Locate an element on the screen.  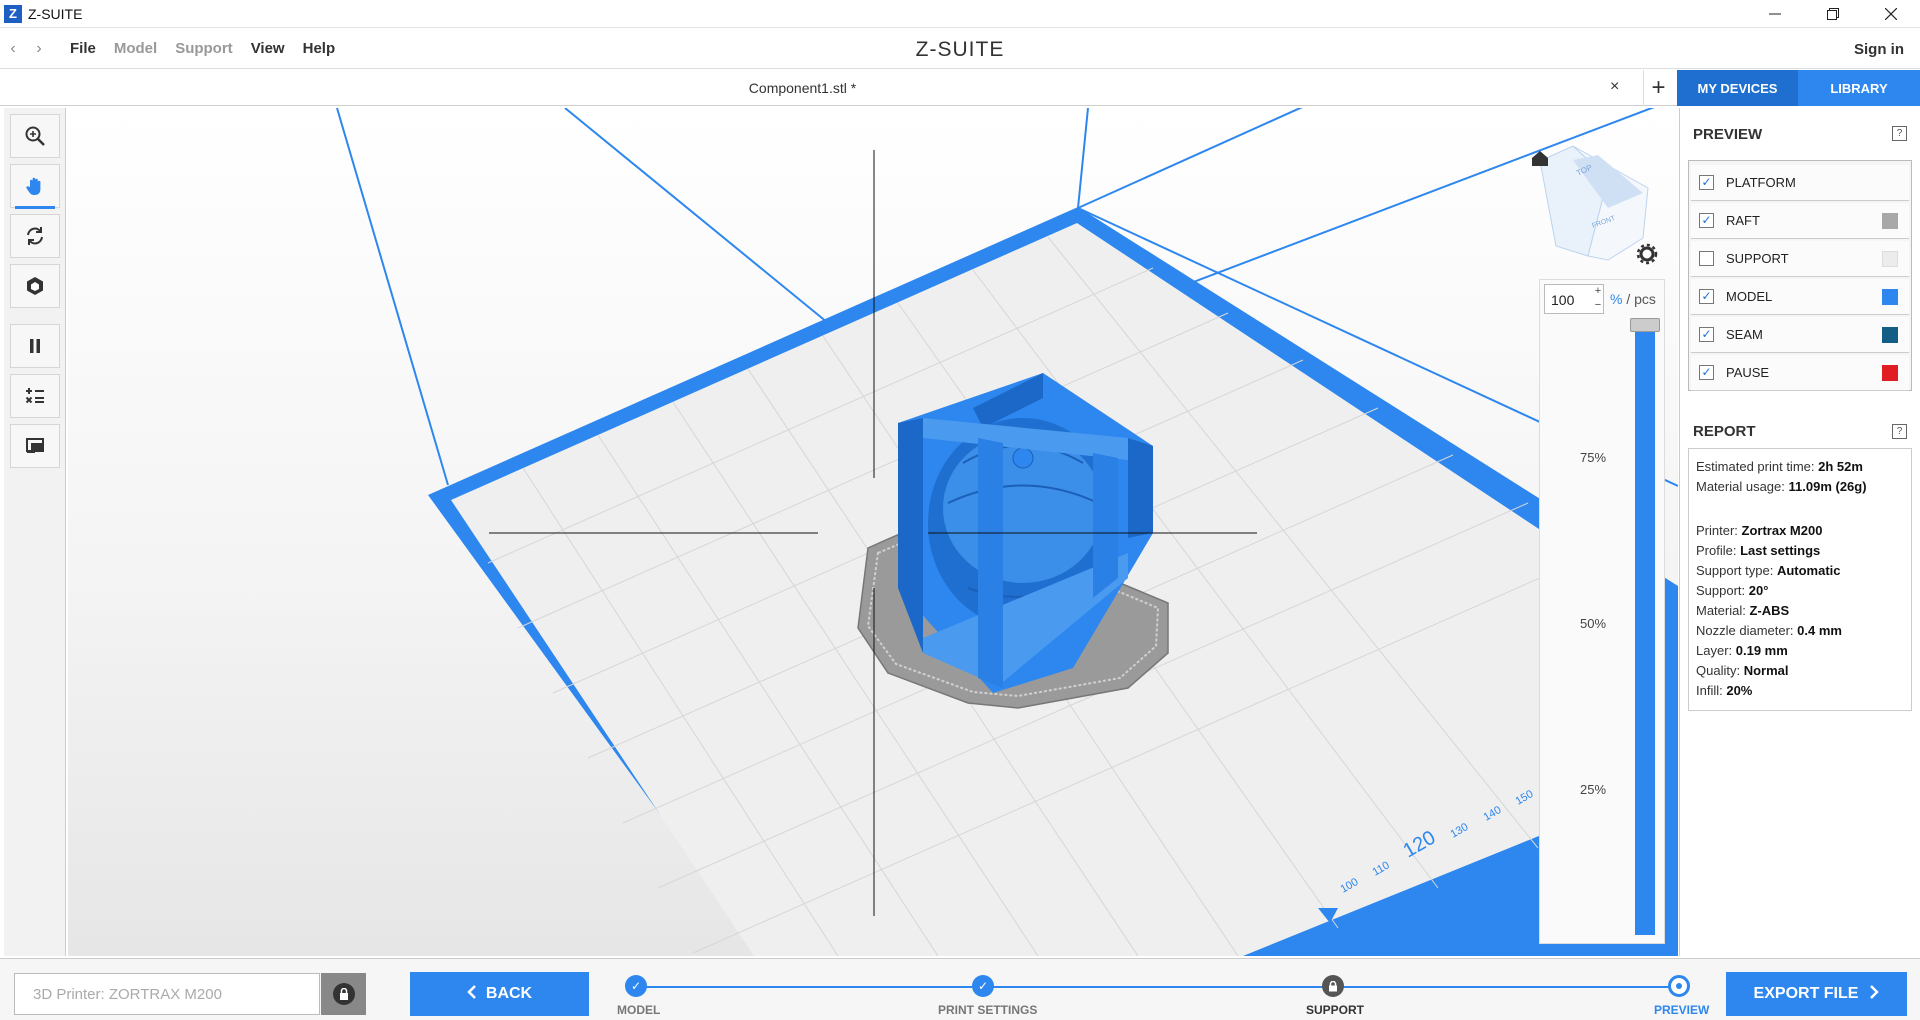
step-preview is located at coordinates (1679, 986).